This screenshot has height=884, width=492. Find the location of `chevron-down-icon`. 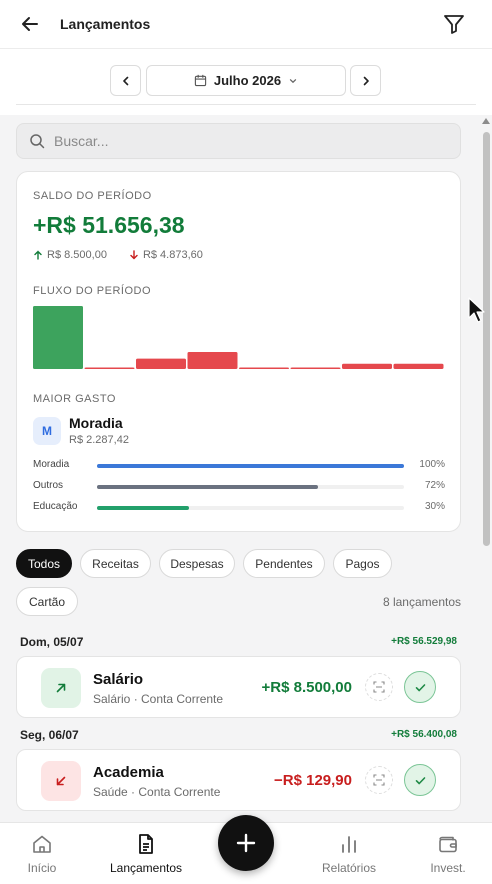

chevron-down-icon is located at coordinates (293, 80).